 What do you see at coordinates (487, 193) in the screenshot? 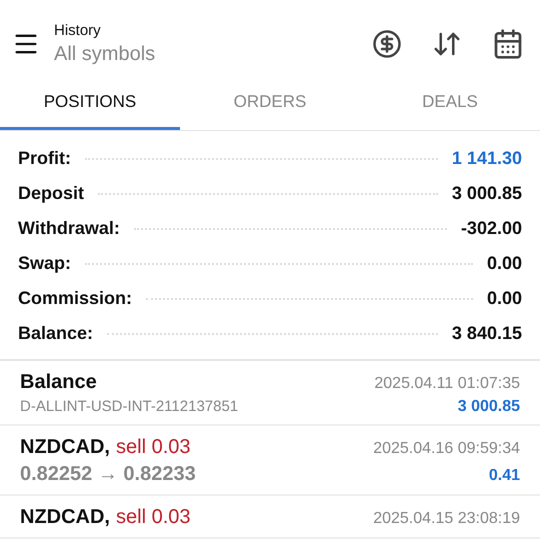
I see `summary-value: 3 000.85` at bounding box center [487, 193].